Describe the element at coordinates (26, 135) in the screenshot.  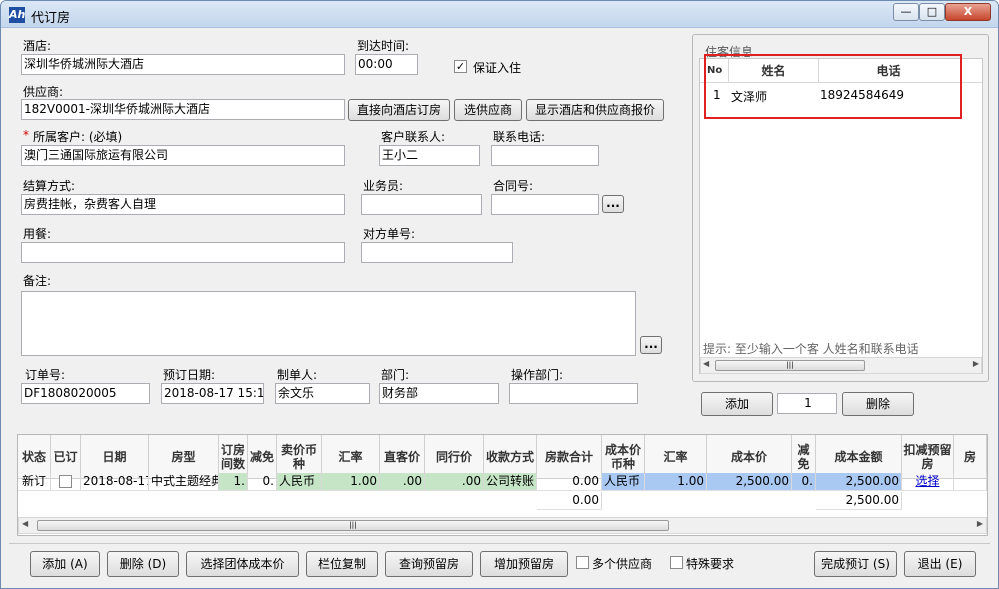
I see `required-mark: *` at that location.